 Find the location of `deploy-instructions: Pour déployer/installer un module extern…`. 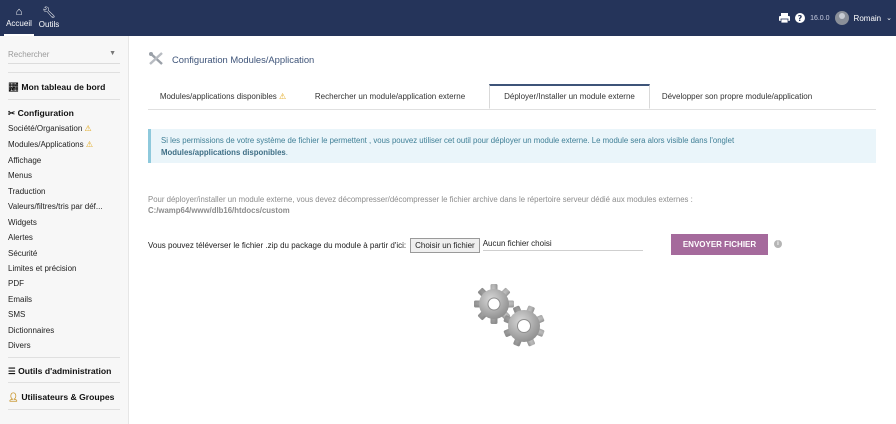

deploy-instructions: Pour déployer/installer un module extern… is located at coordinates (420, 205).